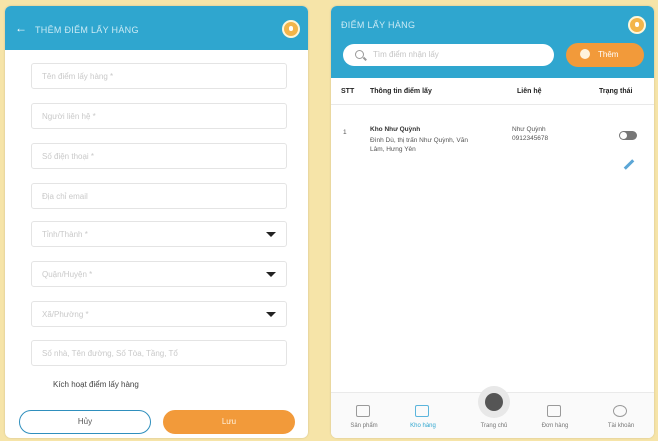 The width and height of the screenshot is (658, 441). What do you see at coordinates (494, 426) in the screenshot?
I see `nav-label: Trang chủ` at bounding box center [494, 426].